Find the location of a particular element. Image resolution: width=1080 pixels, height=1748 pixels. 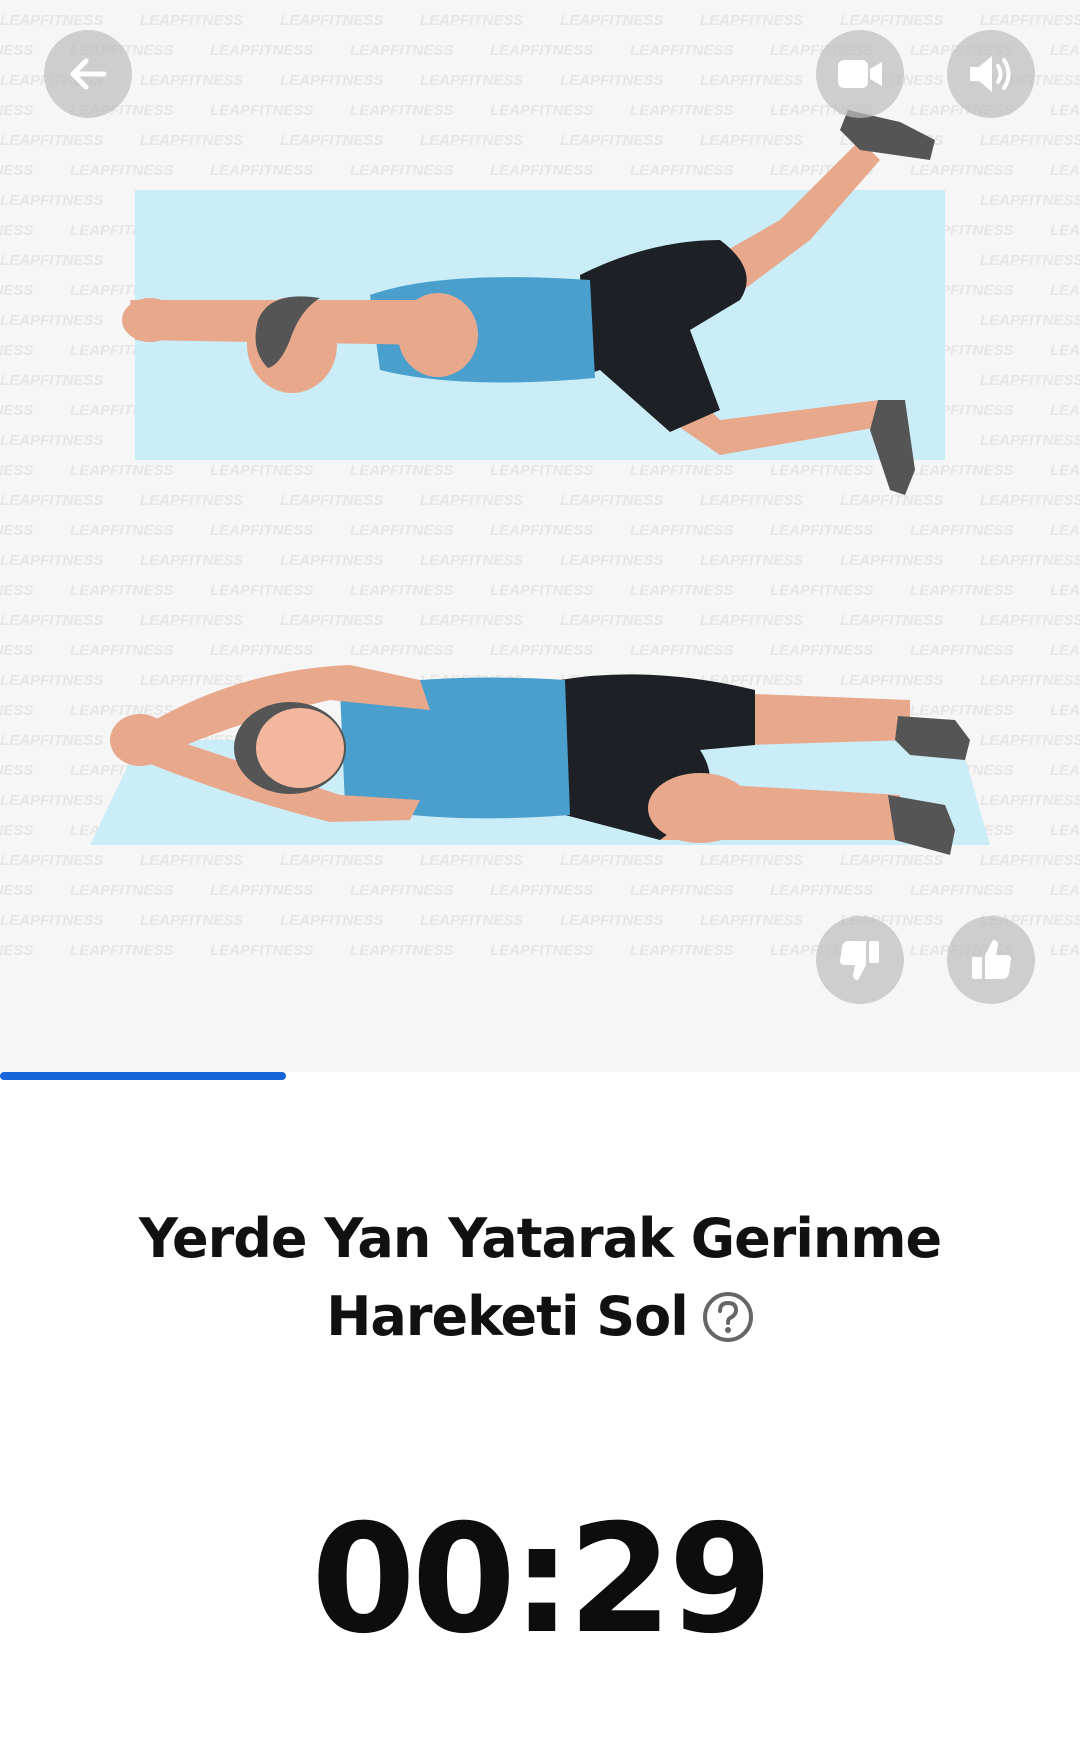

speaker-icon is located at coordinates (990, 74).